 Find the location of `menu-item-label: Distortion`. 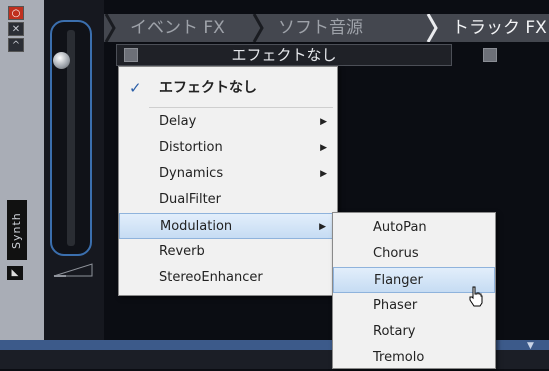

menu-item-label: Distortion is located at coordinates (191, 147).